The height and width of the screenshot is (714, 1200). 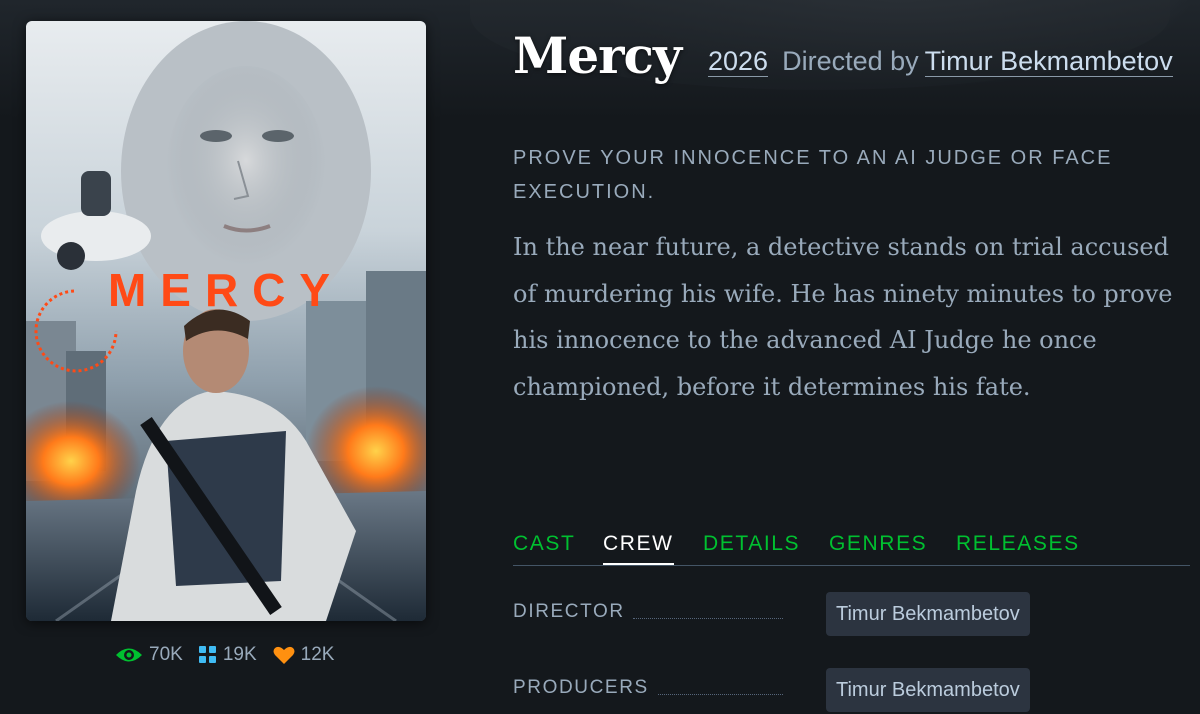 I want to click on crew-row: DIRECTOR Timur Bekmambetov, so click(x=851, y=615).